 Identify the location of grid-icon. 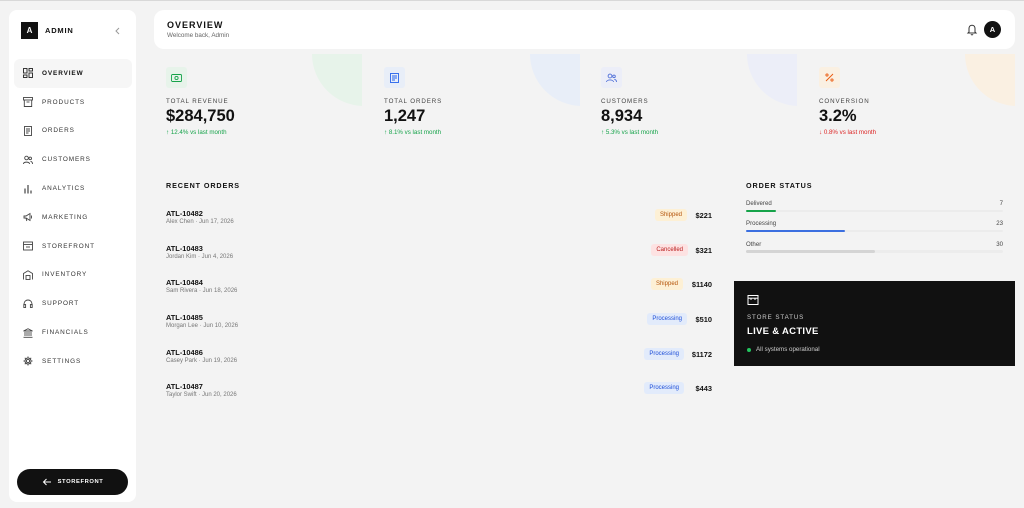
(28, 73).